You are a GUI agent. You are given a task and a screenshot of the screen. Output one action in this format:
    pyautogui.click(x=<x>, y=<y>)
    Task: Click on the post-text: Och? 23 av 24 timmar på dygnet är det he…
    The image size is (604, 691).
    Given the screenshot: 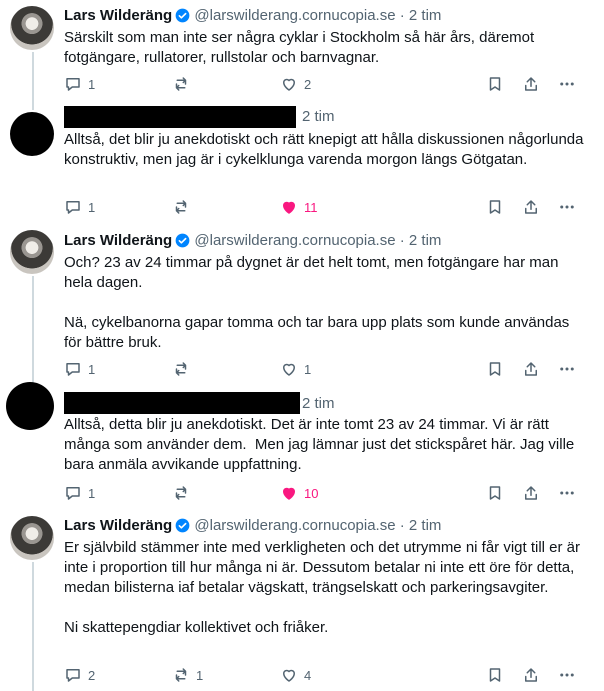 What is the action you would take?
    pyautogui.click(x=317, y=302)
    